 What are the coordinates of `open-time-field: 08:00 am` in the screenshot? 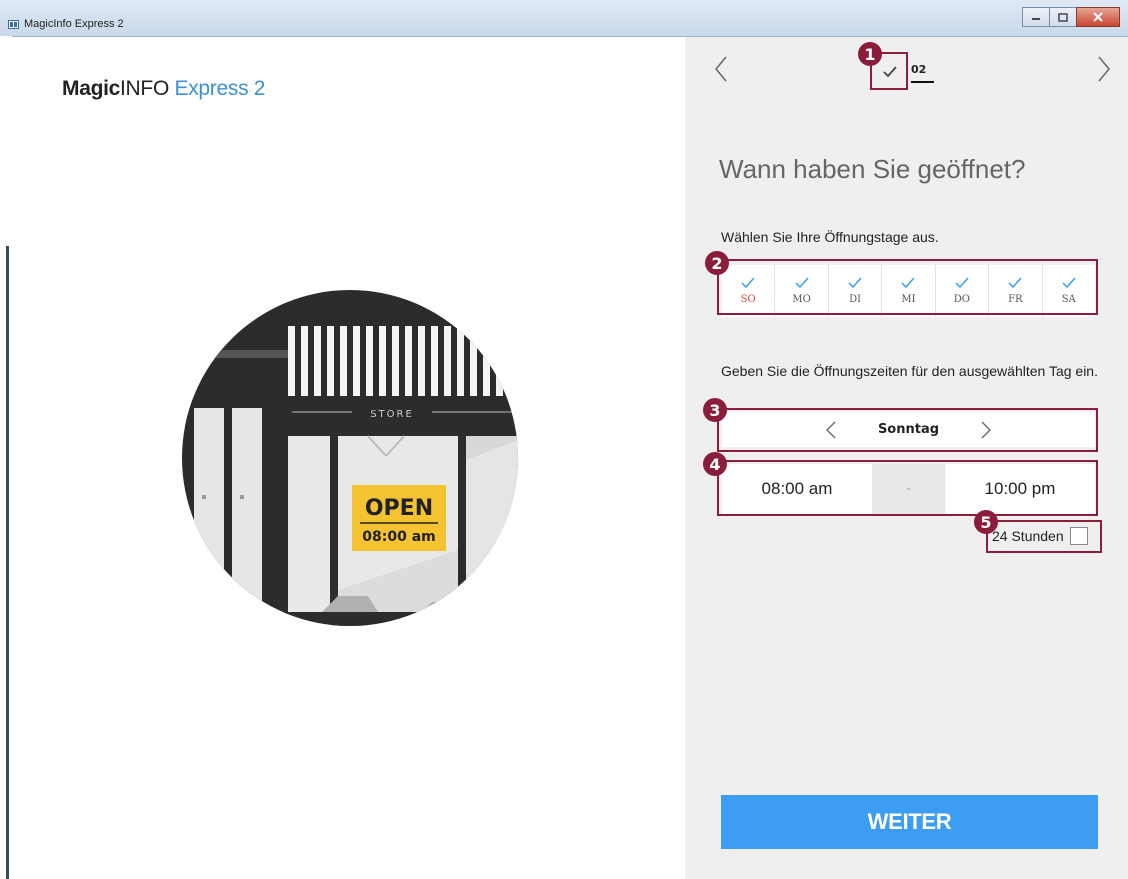 It's located at (797, 489).